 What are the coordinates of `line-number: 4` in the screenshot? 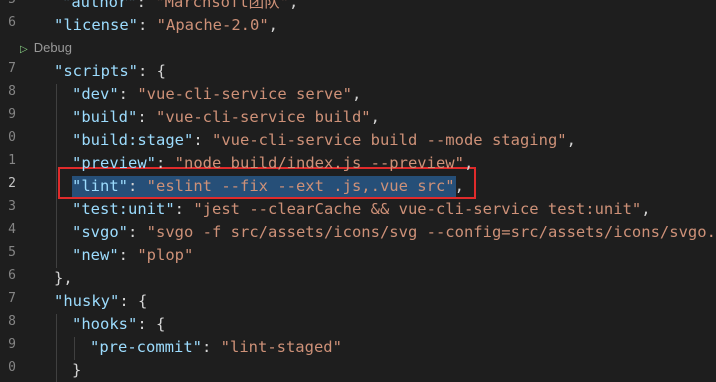 It's located at (12, 229).